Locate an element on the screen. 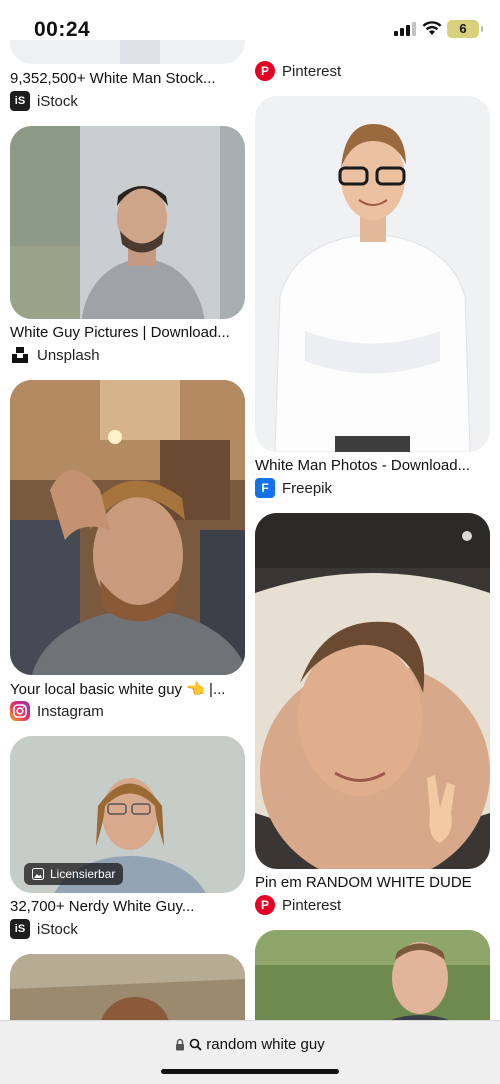 The image size is (500, 1084). lock-icon is located at coordinates (180, 1044).